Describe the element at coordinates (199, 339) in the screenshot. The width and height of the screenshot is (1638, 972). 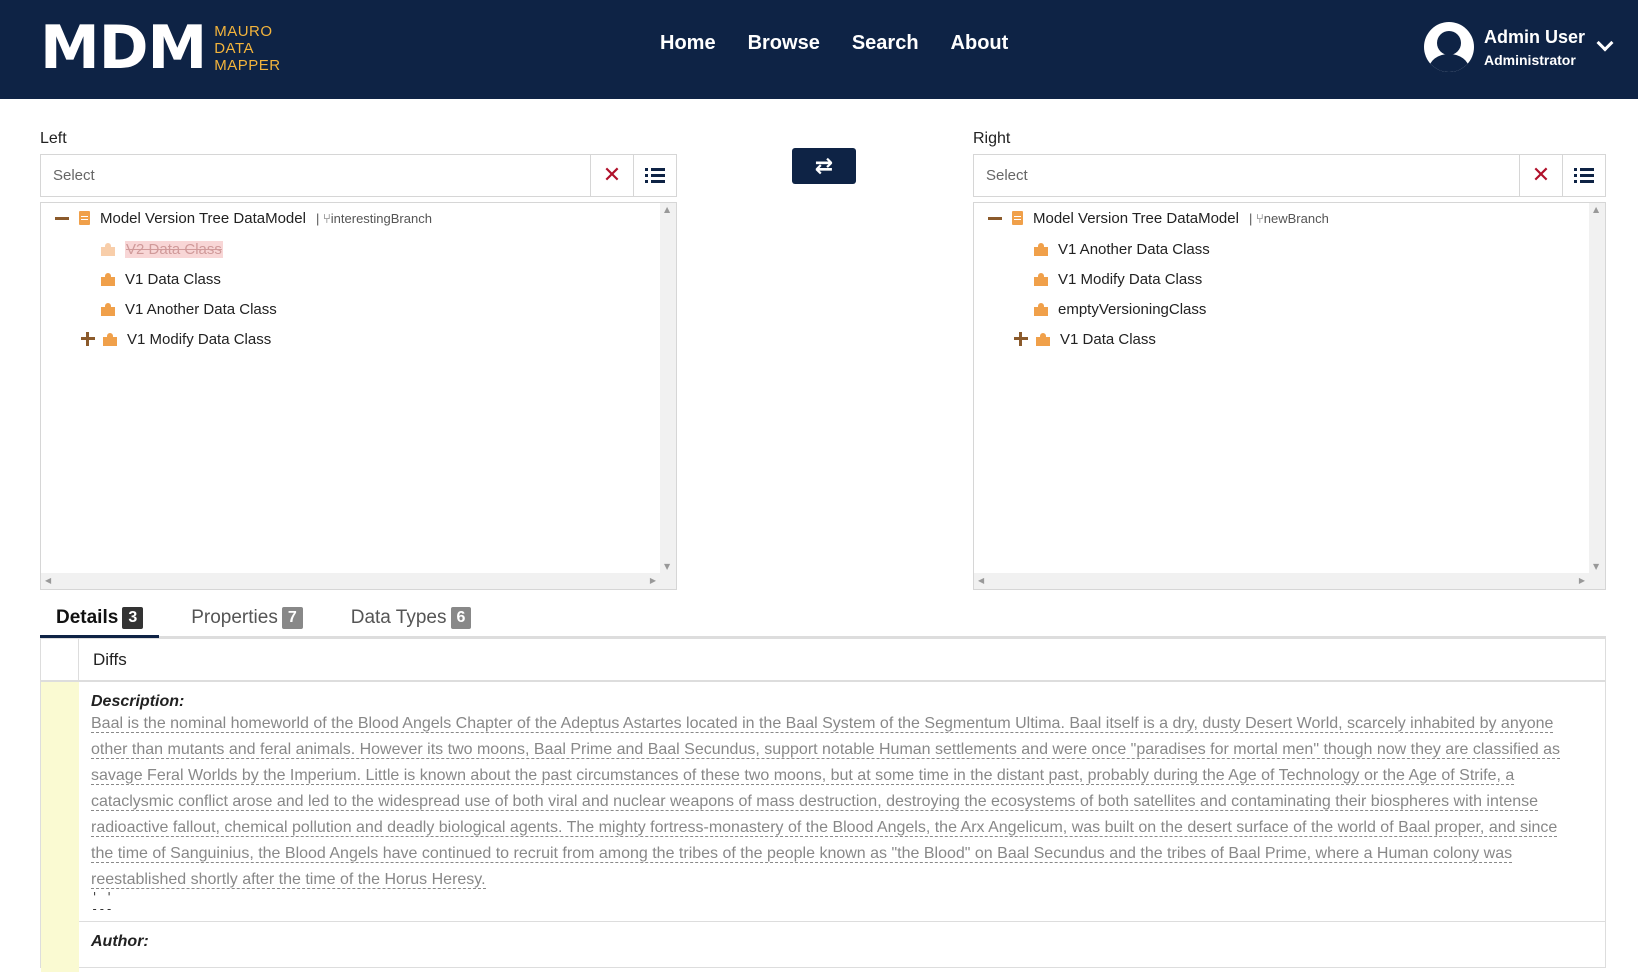
I see `tree-node-label: V1 Modify Data Class` at that location.